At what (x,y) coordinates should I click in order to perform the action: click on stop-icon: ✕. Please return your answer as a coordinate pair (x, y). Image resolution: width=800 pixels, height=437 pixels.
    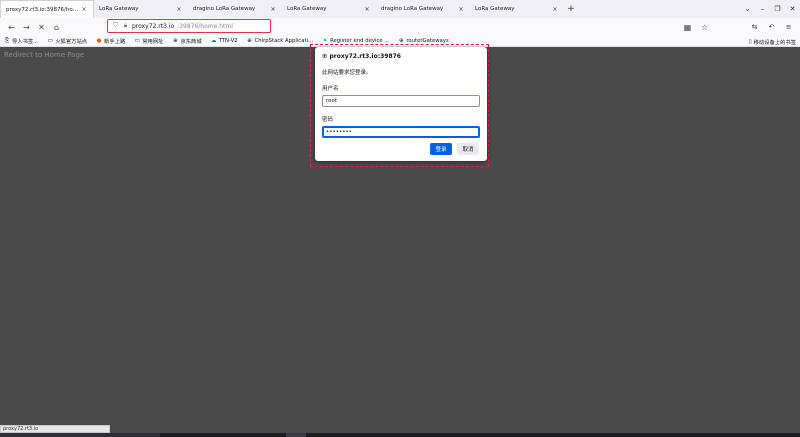
    Looking at the image, I should click on (41, 27).